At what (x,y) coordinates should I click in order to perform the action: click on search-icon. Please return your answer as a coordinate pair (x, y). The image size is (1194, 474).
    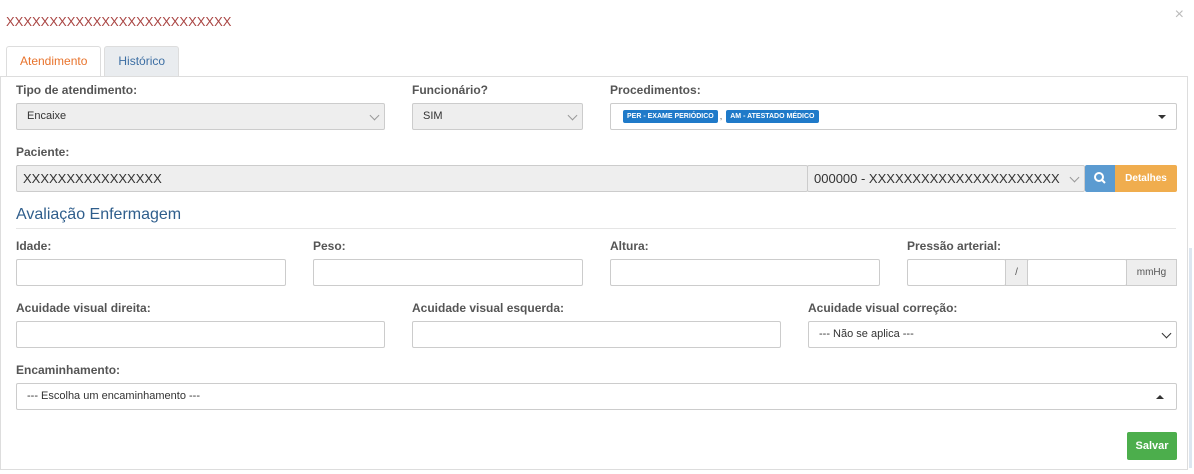
    Looking at the image, I should click on (1100, 178).